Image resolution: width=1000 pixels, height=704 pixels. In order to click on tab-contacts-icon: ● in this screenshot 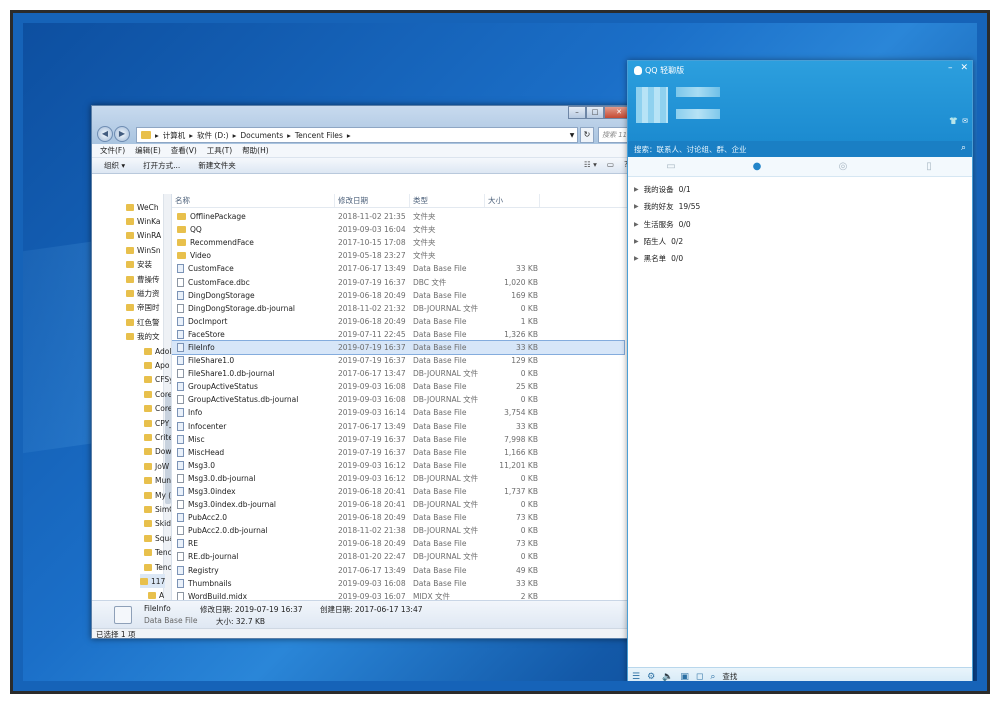, I will do `click(757, 166)`.